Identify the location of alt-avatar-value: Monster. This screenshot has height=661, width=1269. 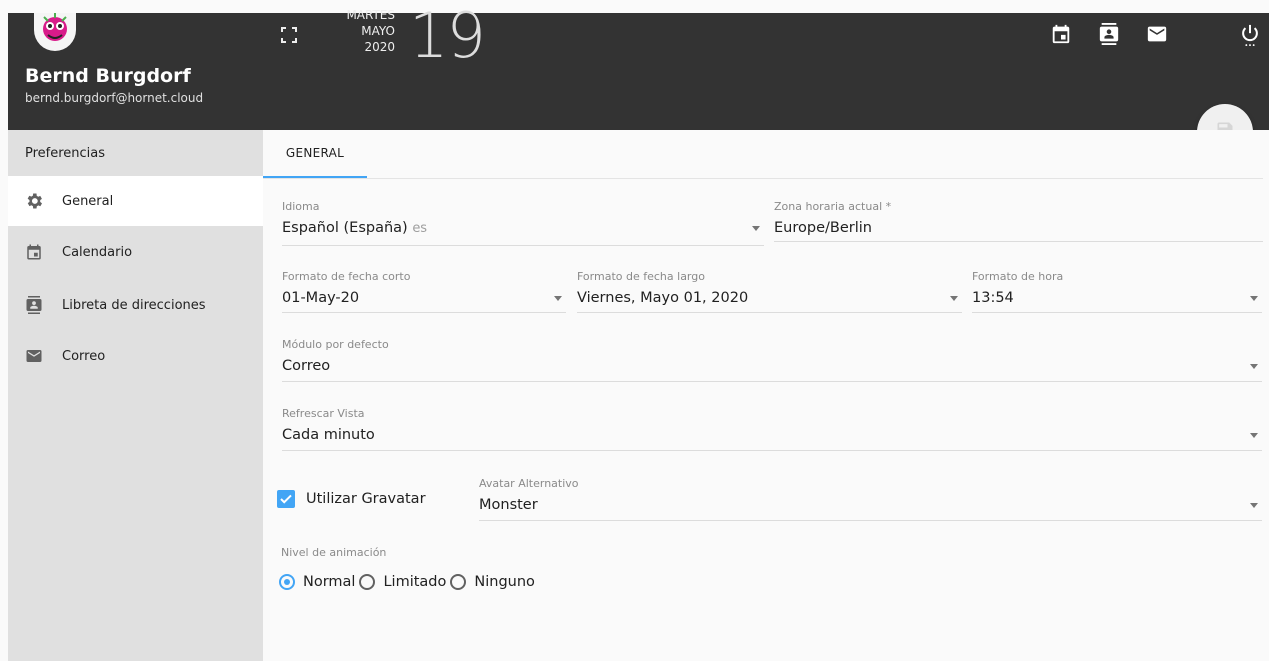
(508, 505).